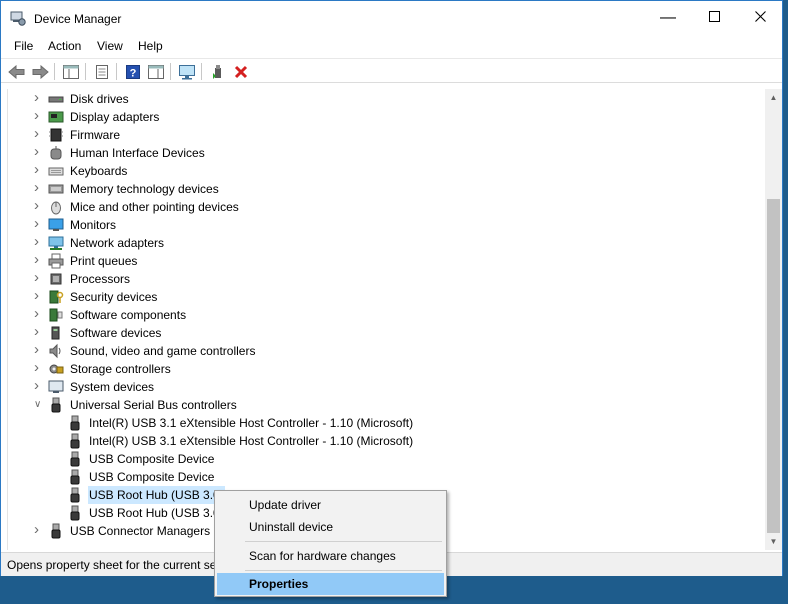 The image size is (788, 604). What do you see at coordinates (668, 18) in the screenshot?
I see `minimize-button: —` at bounding box center [668, 18].